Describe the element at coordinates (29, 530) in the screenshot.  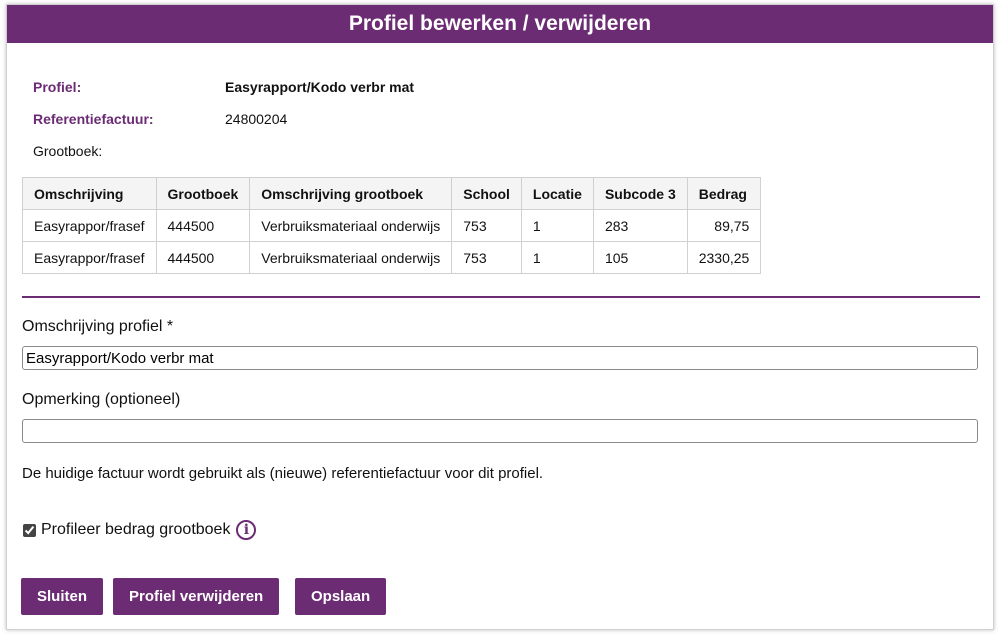
I see `profile-ledger-amount-checkbox` at that location.